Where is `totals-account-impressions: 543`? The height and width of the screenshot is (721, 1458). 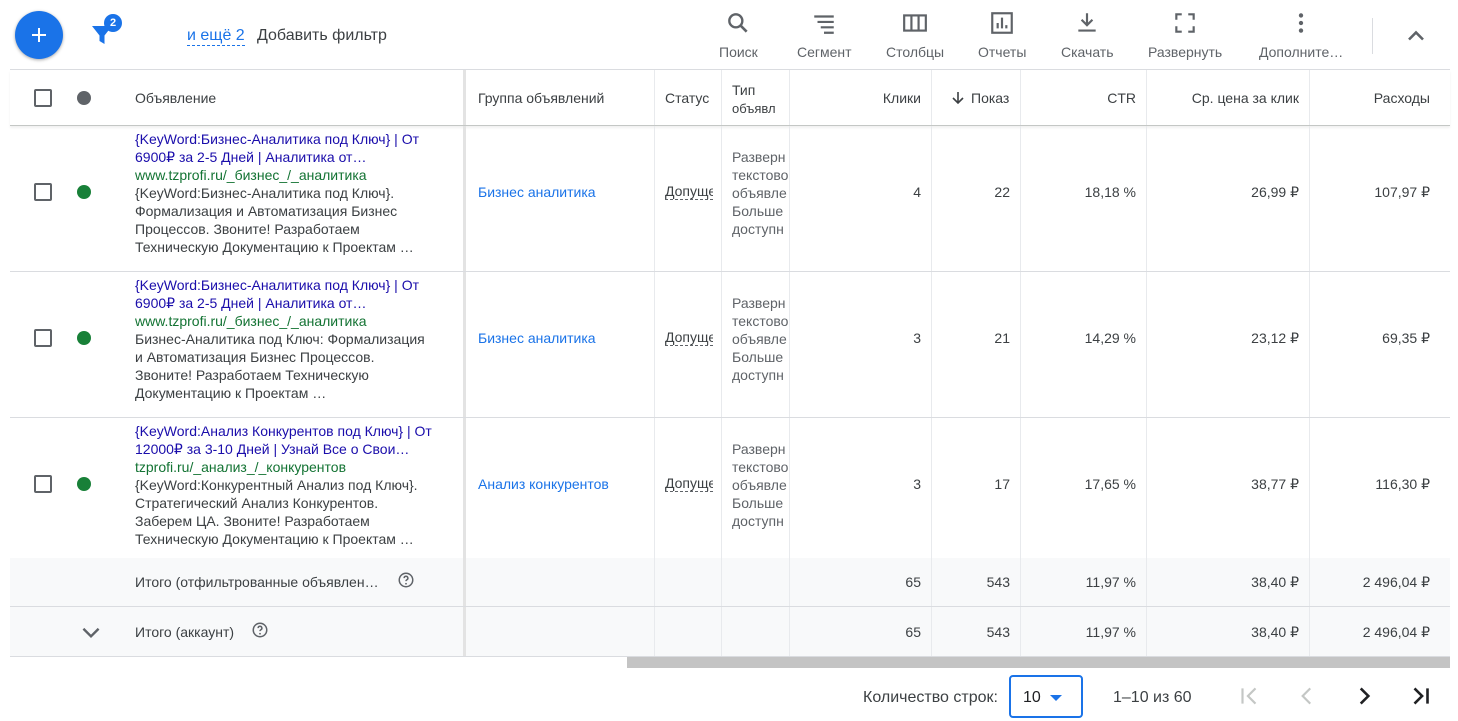 totals-account-impressions: 543 is located at coordinates (998, 632).